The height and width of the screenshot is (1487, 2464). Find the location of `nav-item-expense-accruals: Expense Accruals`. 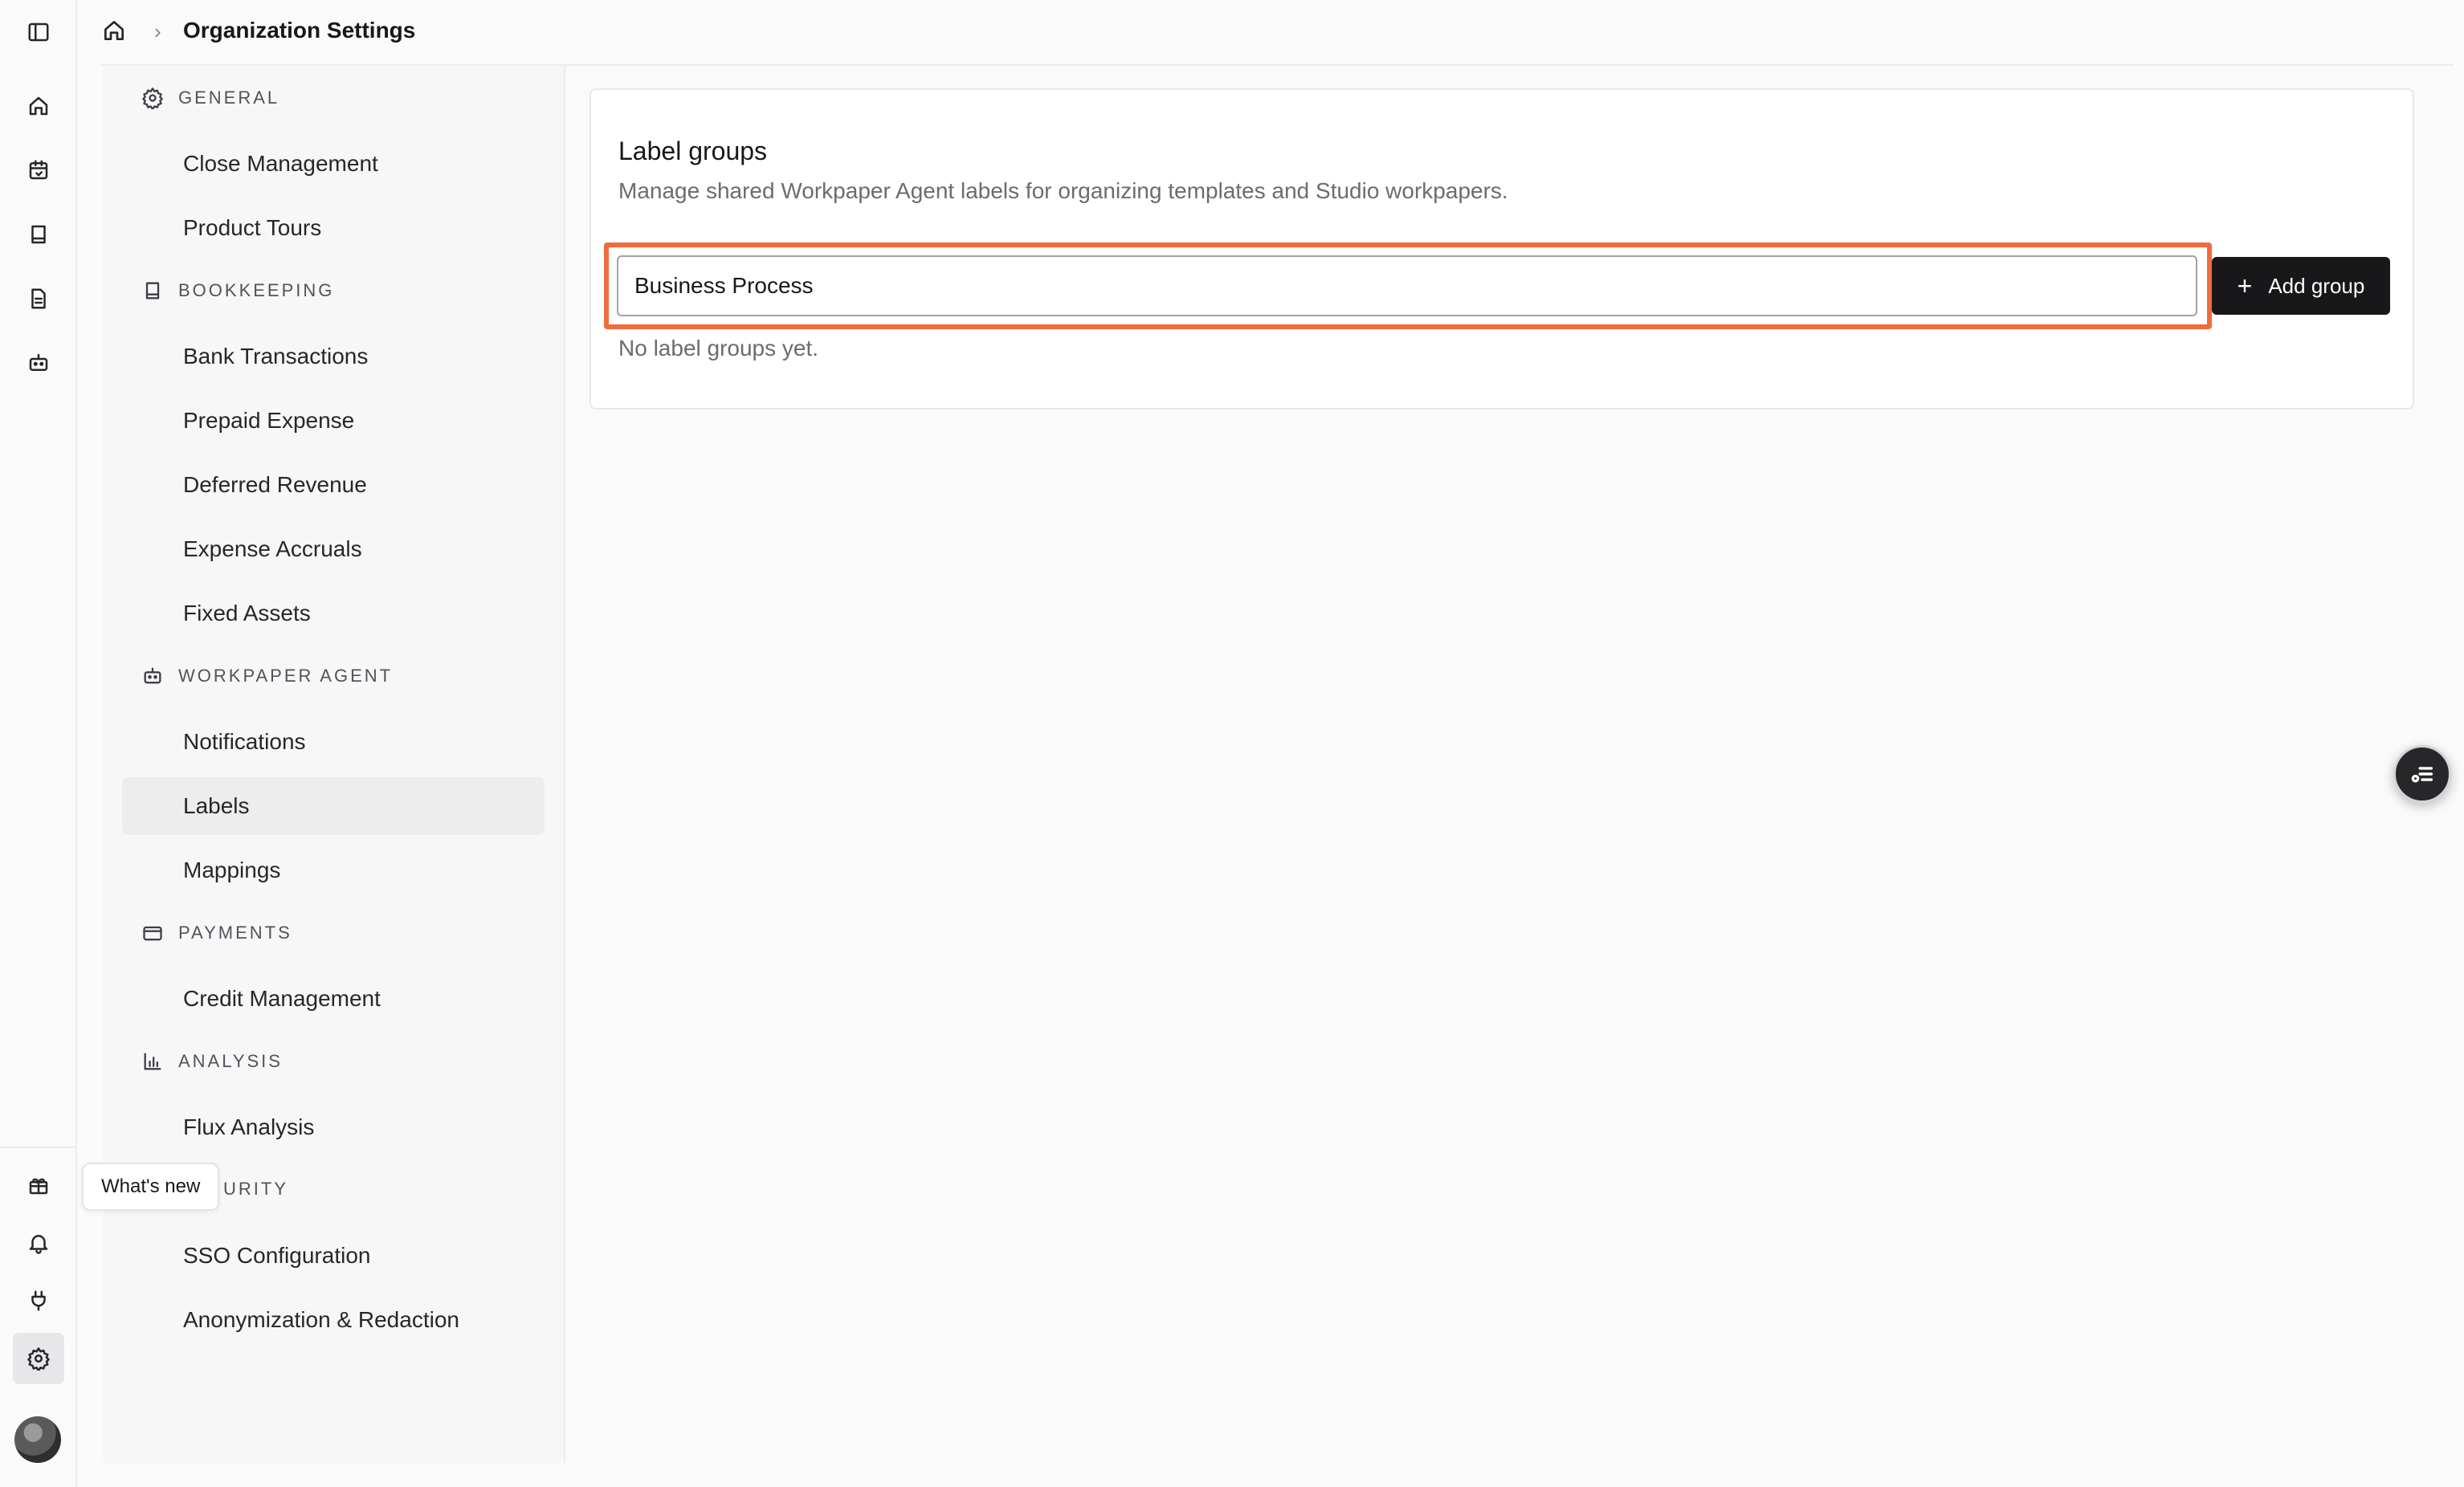

nav-item-expense-accruals: Expense Accruals is located at coordinates (333, 549).